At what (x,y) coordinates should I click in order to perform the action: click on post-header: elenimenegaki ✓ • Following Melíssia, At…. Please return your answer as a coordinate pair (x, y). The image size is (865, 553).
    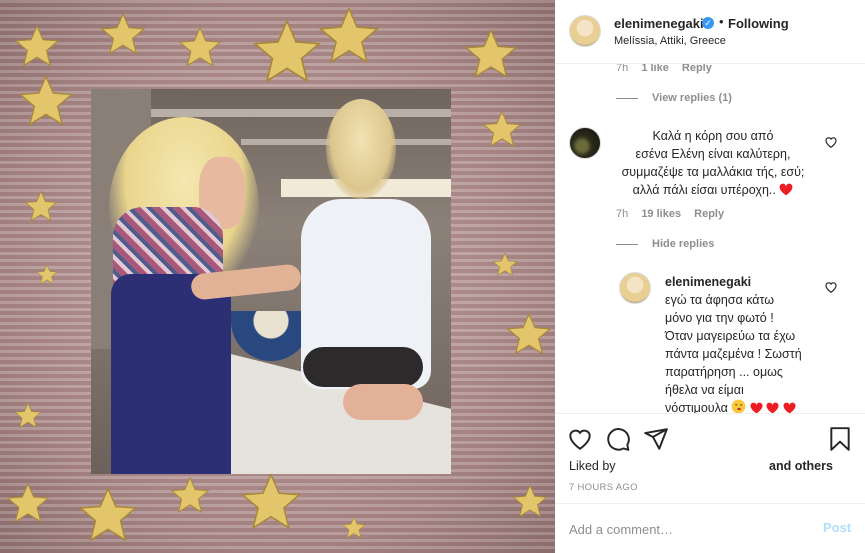
    Looking at the image, I should click on (710, 32).